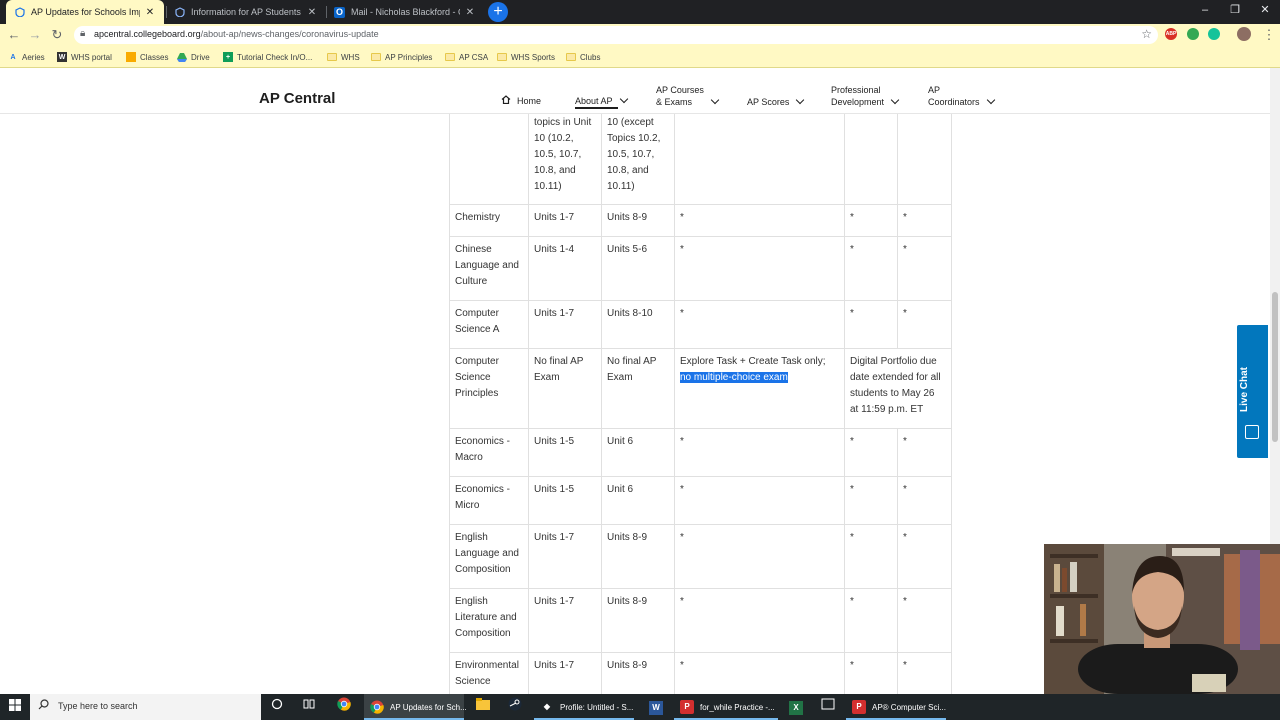 Image resolution: width=1280 pixels, height=720 pixels. Describe the element at coordinates (515, 707) in the screenshot. I see `steam-icon` at that location.